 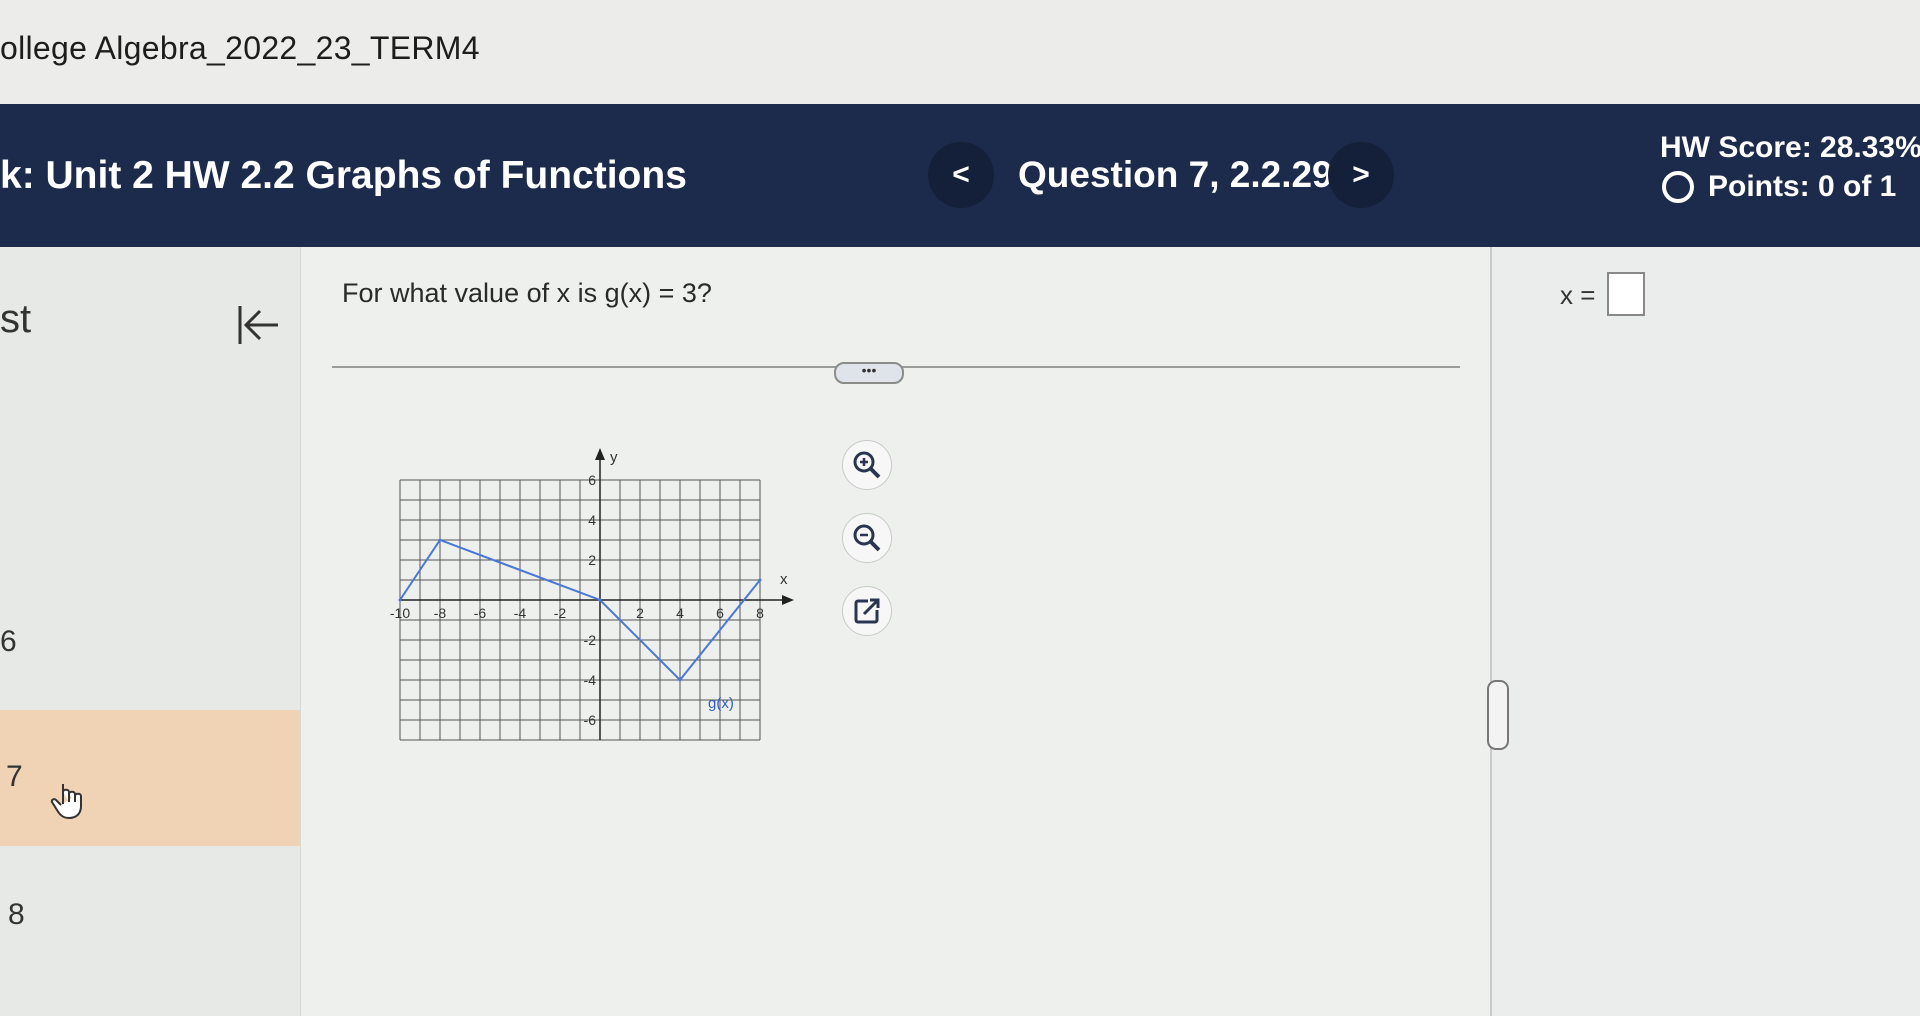 What do you see at coordinates (527, 293) in the screenshot?
I see `question-prompt: For what value of x is g(x) = 3?` at bounding box center [527, 293].